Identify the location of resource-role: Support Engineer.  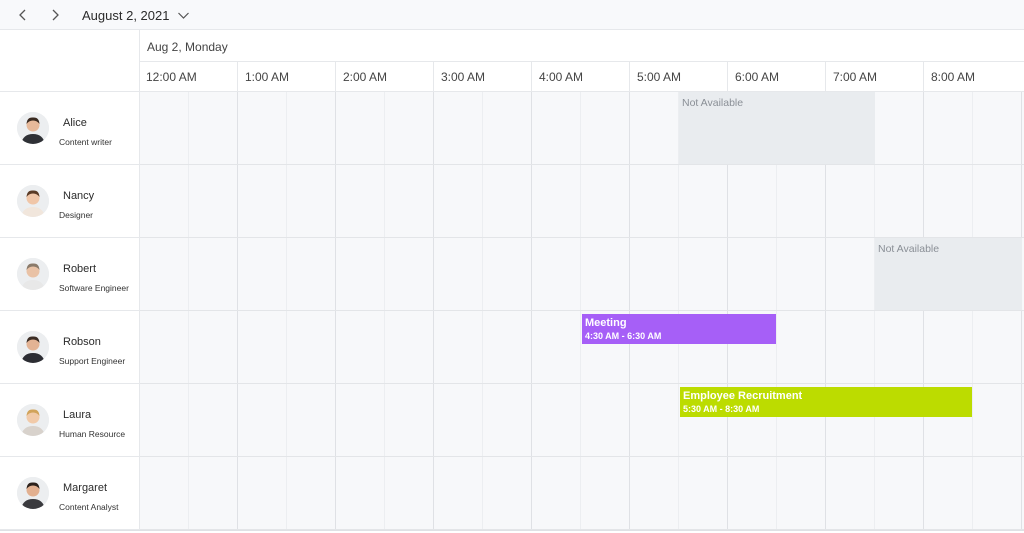
(92, 361).